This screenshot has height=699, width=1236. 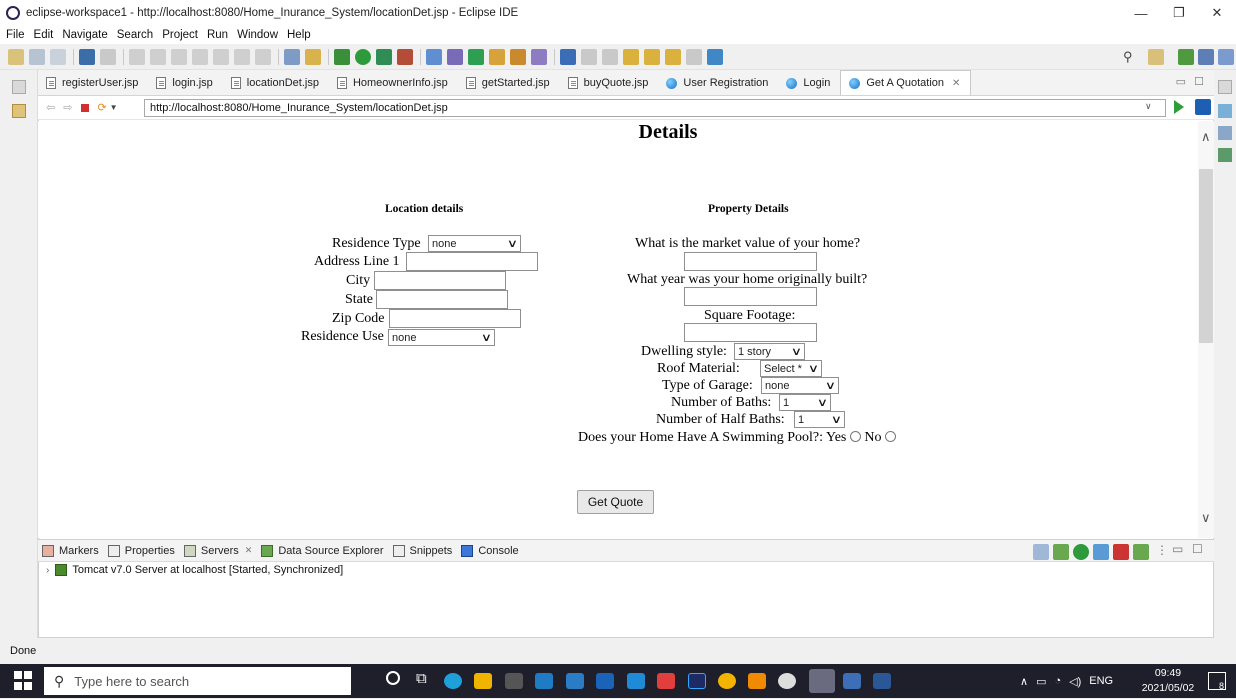 What do you see at coordinates (393, 83) in the screenshot?
I see `tab-homeownerinfo: HomeownerInfo.jsp` at bounding box center [393, 83].